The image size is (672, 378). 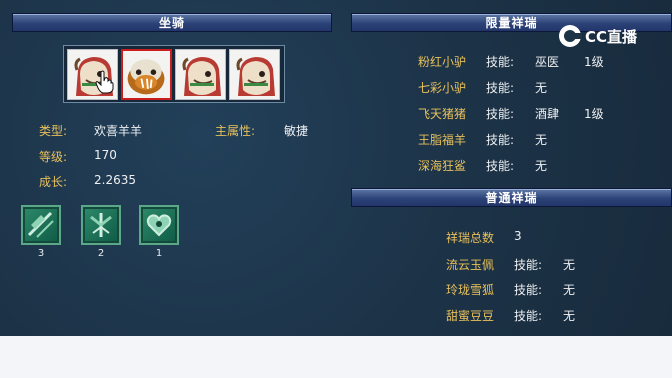 I want to click on normal-total-value: 3, so click(x=518, y=236).